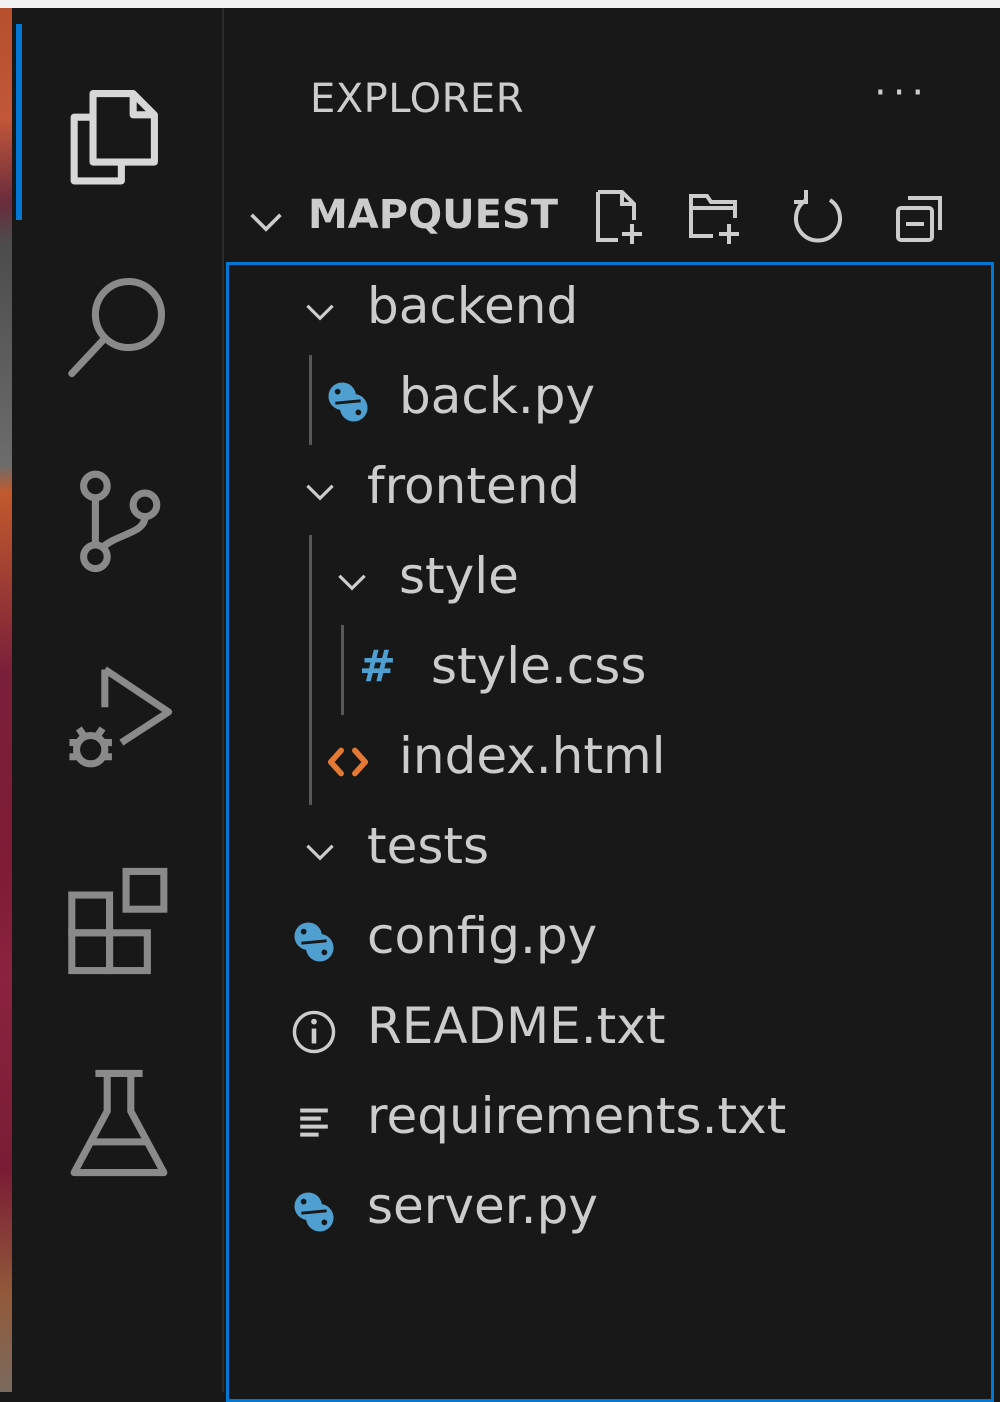 The height and width of the screenshot is (1402, 1000). I want to click on tree-file-back-py: back.py, so click(610, 400).